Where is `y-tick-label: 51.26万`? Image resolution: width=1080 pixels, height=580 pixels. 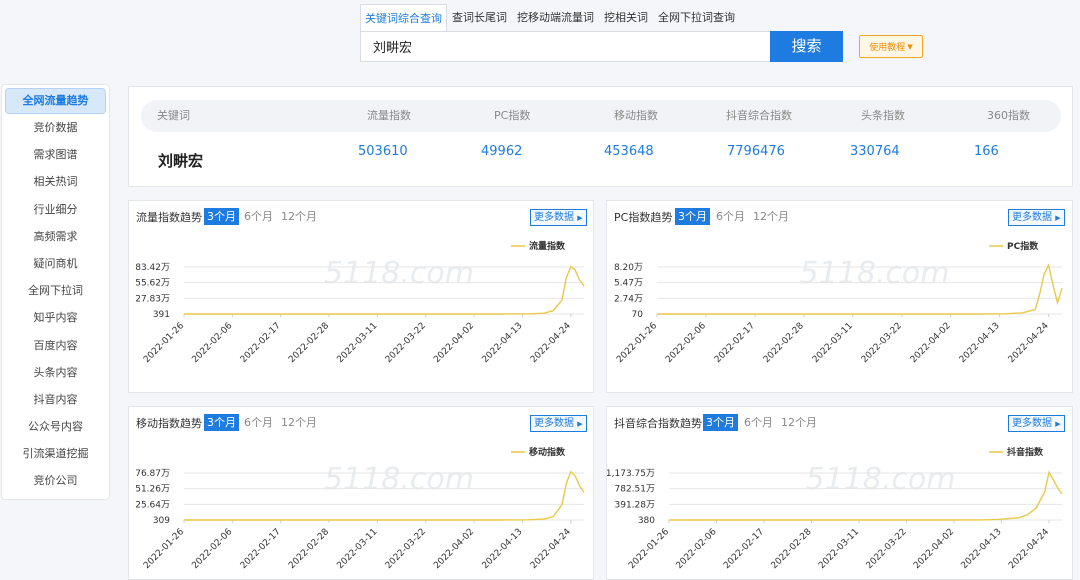 y-tick-label: 51.26万 is located at coordinates (152, 490).